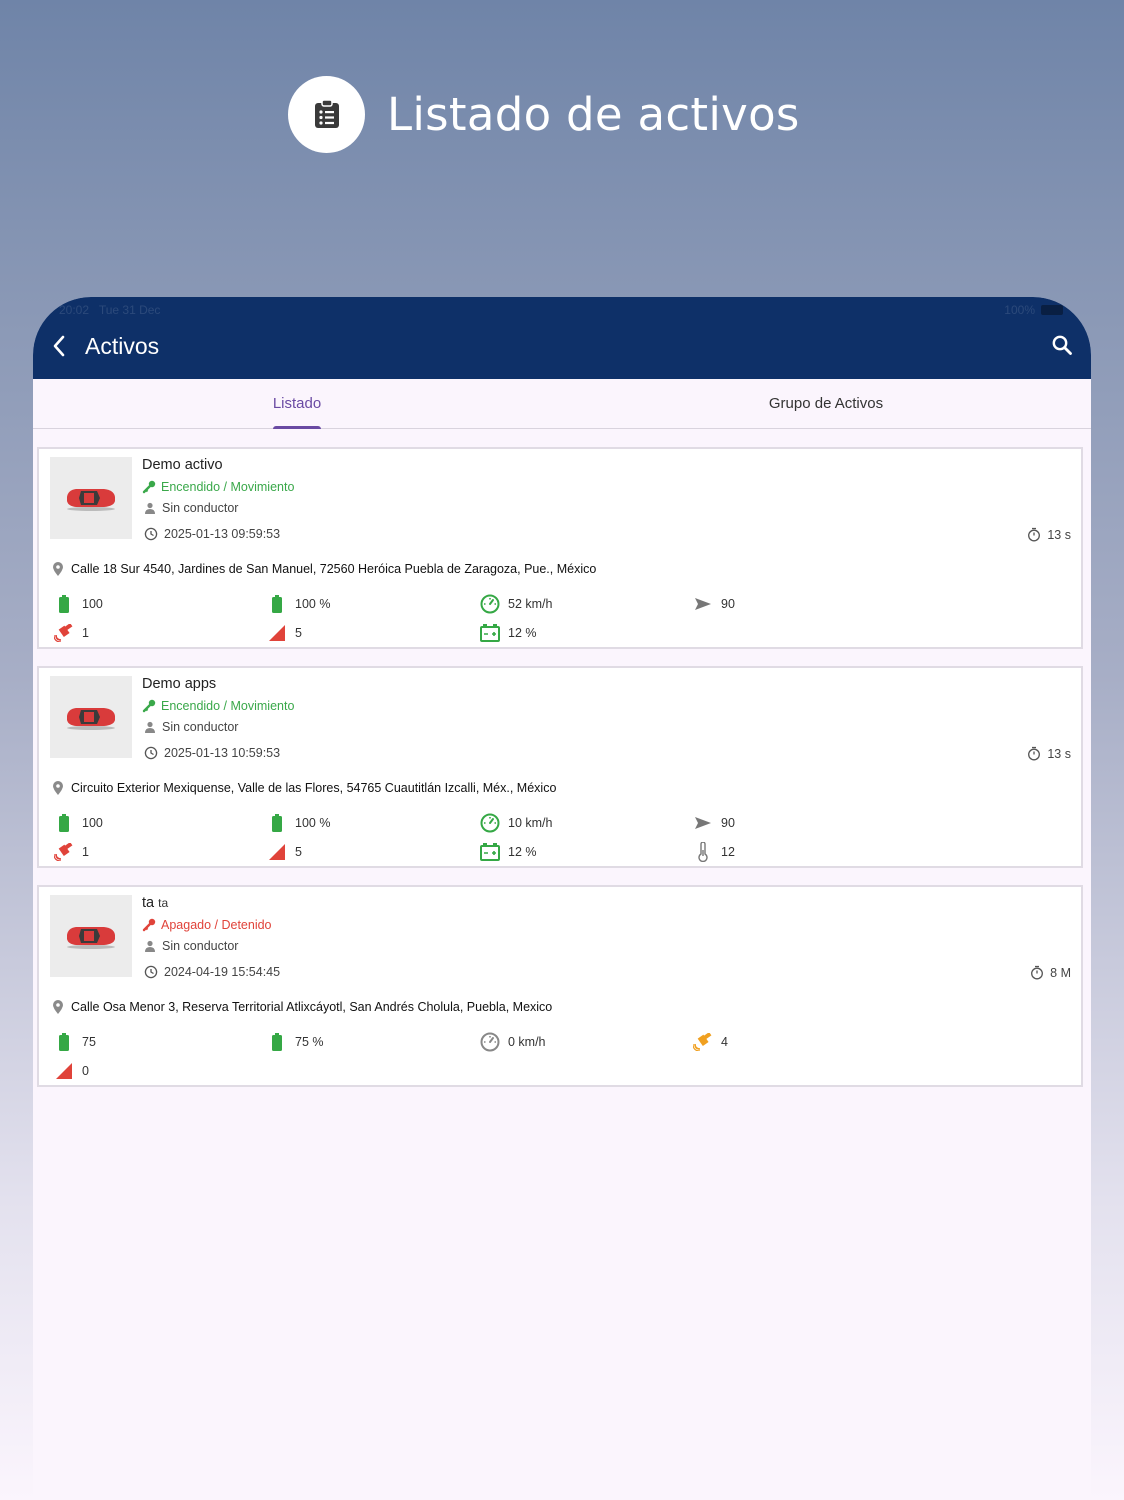 This screenshot has height=1500, width=1124. Describe the element at coordinates (1052, 310) in the screenshot. I see `battery-status-icon` at that location.